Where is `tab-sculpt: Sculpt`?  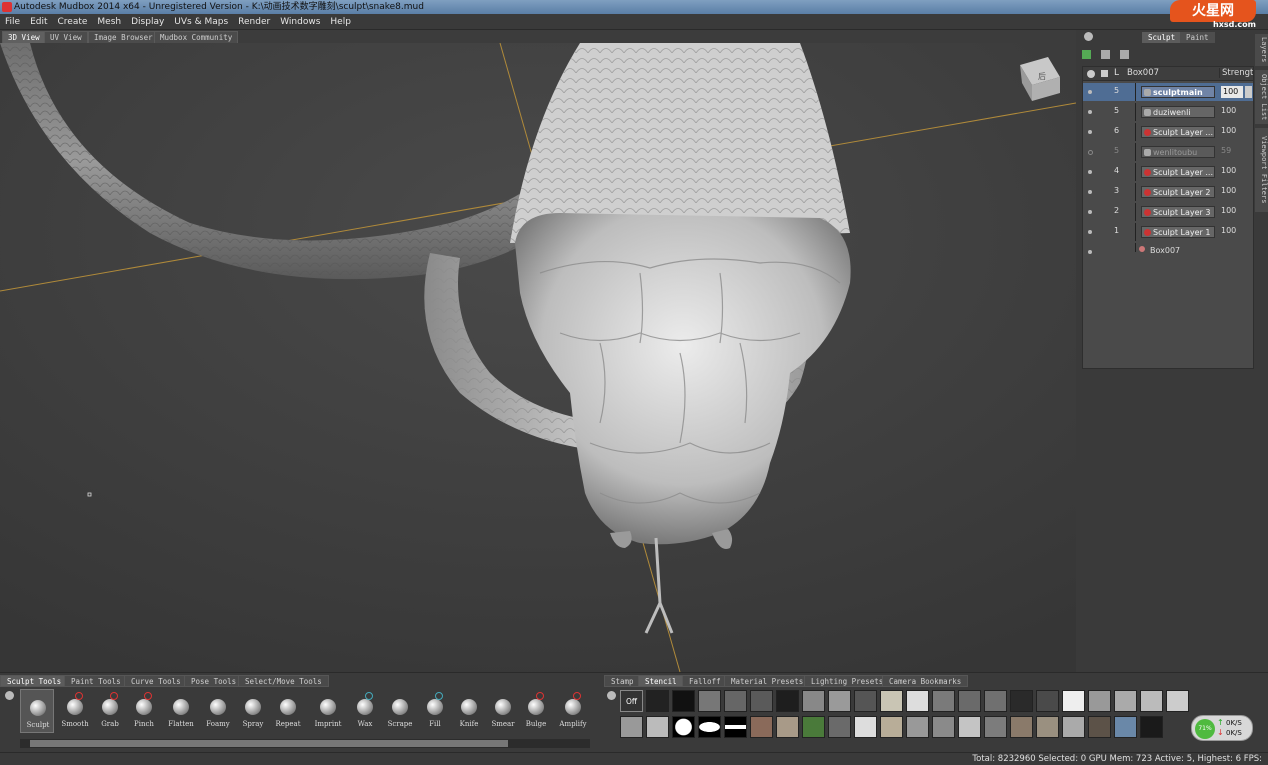
tab-sculpt: Sculpt is located at coordinates (1162, 37).